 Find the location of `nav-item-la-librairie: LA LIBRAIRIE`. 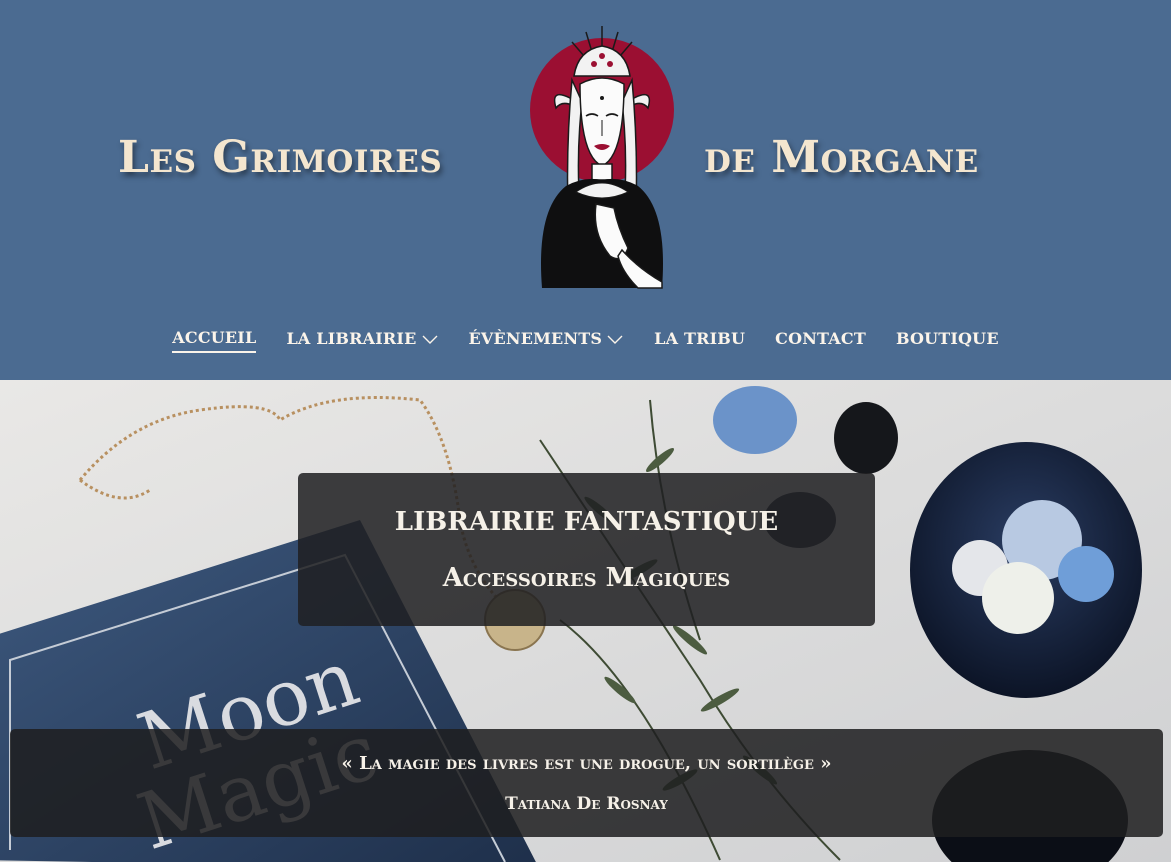

nav-item-la-librairie: LA LIBRAIRIE is located at coordinates (362, 340).